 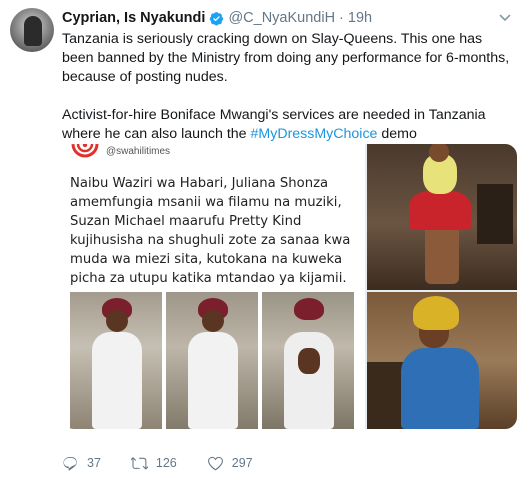 I want to click on reply-count: 37, so click(x=94, y=463).